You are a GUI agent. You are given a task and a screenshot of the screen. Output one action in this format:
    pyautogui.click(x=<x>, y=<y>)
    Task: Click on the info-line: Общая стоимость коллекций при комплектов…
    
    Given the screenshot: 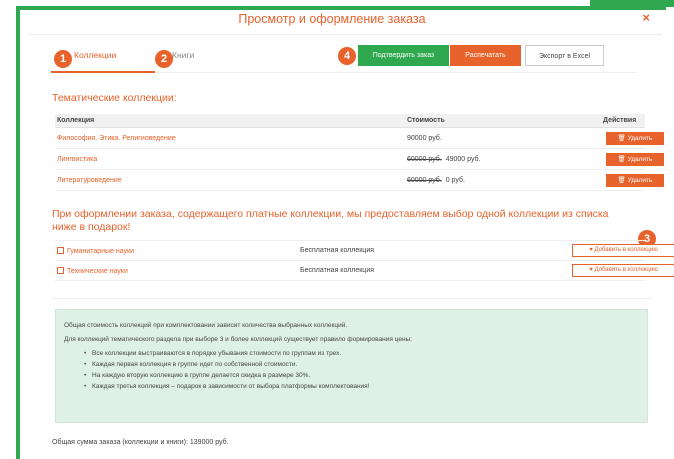 What is the action you would take?
    pyautogui.click(x=206, y=325)
    